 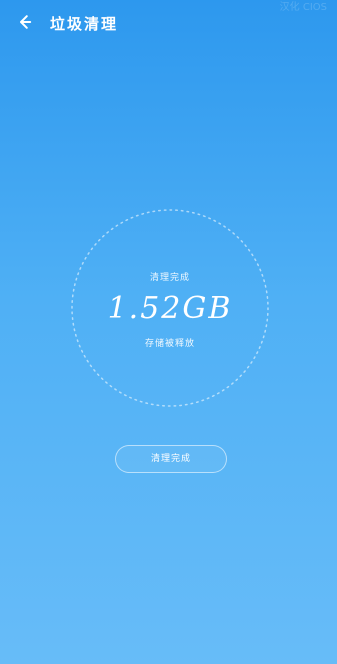 I want to click on cleanup-complete-label: 清理完成, so click(x=170, y=459).